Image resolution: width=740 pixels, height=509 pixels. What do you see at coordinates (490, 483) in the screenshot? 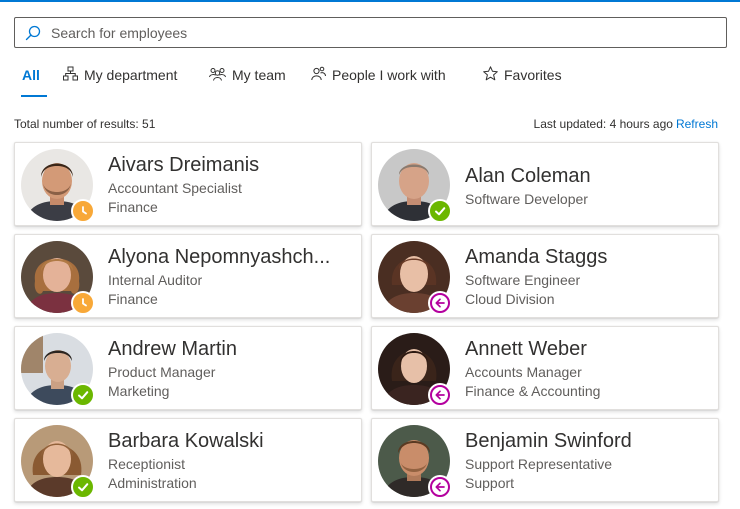
I see `person-department: Support` at bounding box center [490, 483].